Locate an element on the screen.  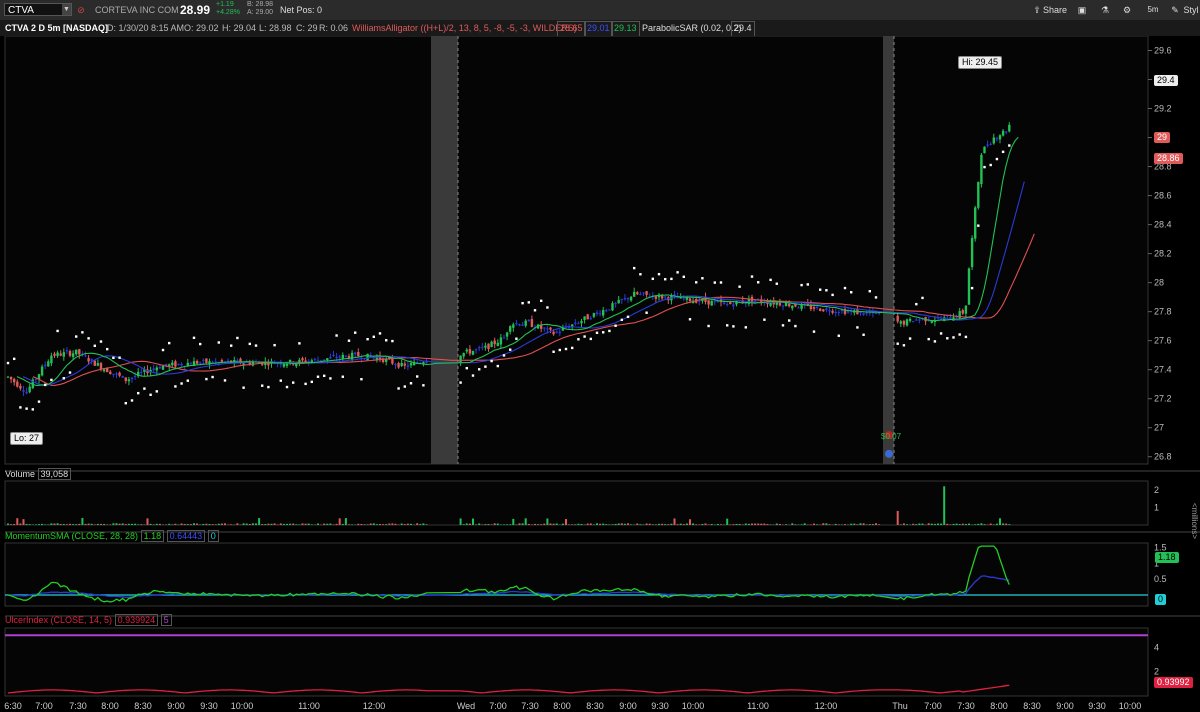
x-tick-label: 7:30 is located at coordinates (78, 706).